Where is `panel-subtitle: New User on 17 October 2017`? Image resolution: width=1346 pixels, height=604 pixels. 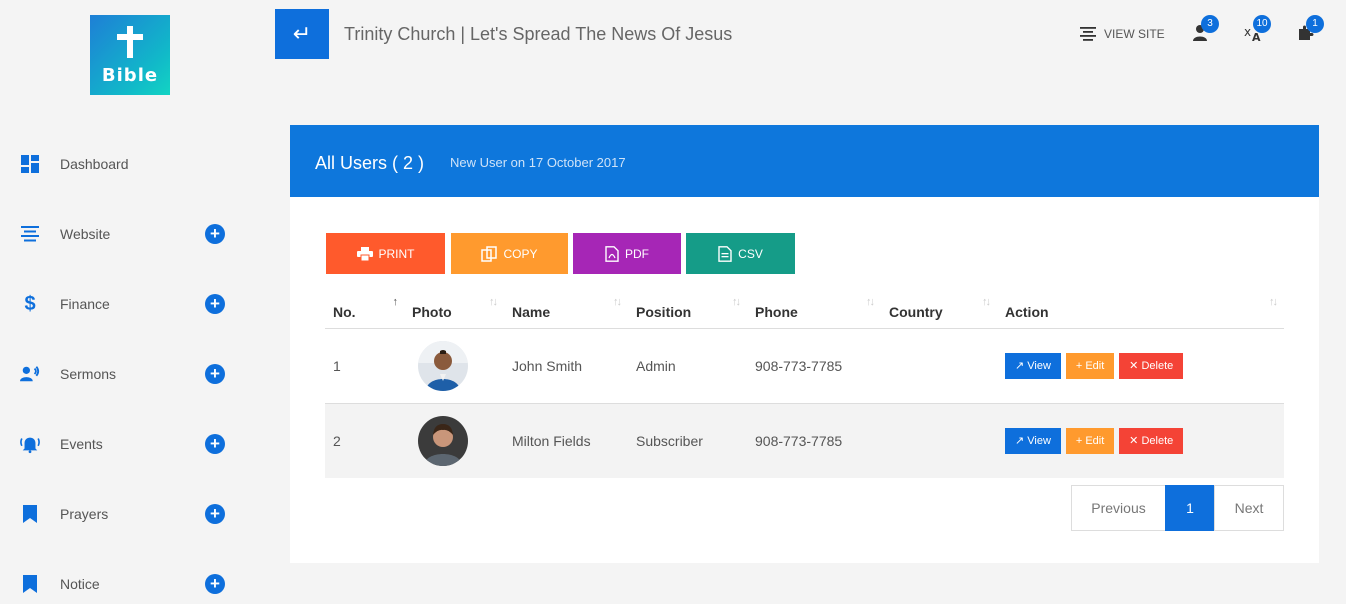 panel-subtitle: New User on 17 October 2017 is located at coordinates (538, 162).